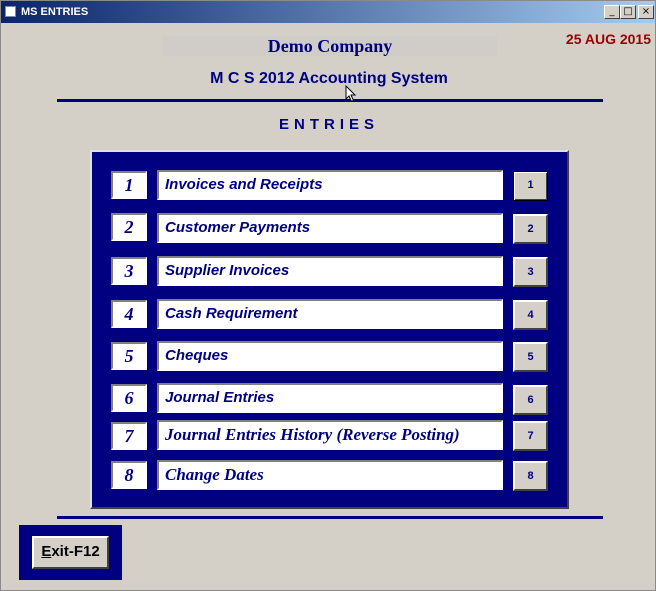 The image size is (656, 591). What do you see at coordinates (129, 398) in the screenshot?
I see `menu-item-number: 6` at bounding box center [129, 398].